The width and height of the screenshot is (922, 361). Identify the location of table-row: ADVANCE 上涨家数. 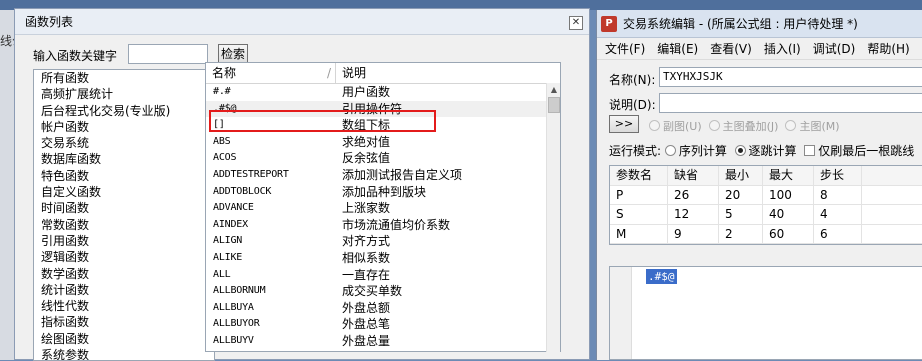
(383, 208).